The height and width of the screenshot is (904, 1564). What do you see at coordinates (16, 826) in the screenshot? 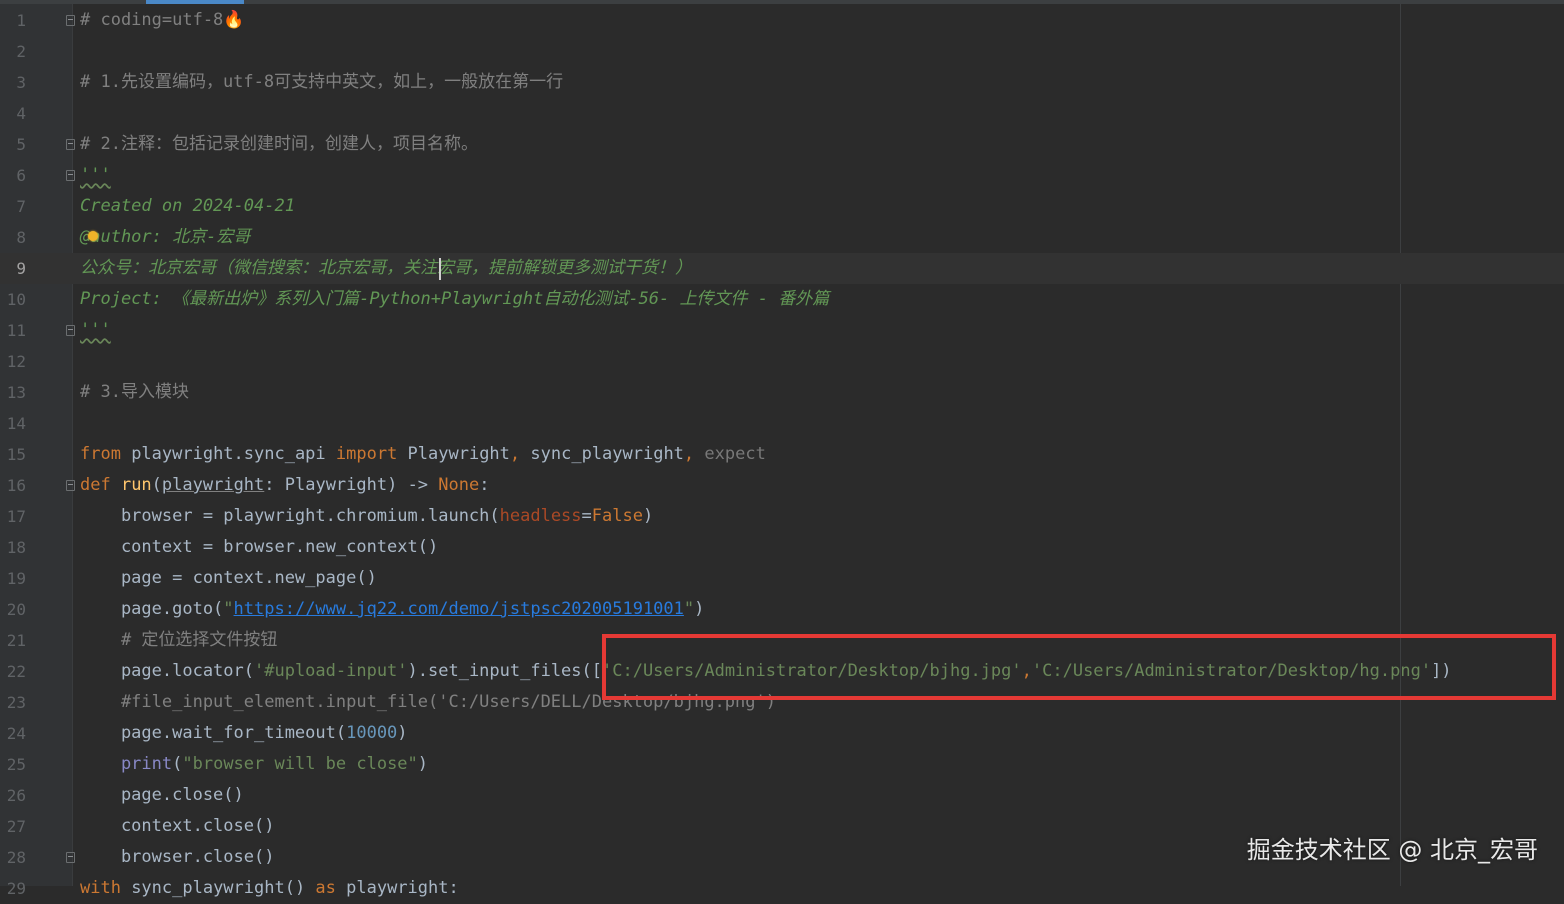
I see `line-number: 27` at bounding box center [16, 826].